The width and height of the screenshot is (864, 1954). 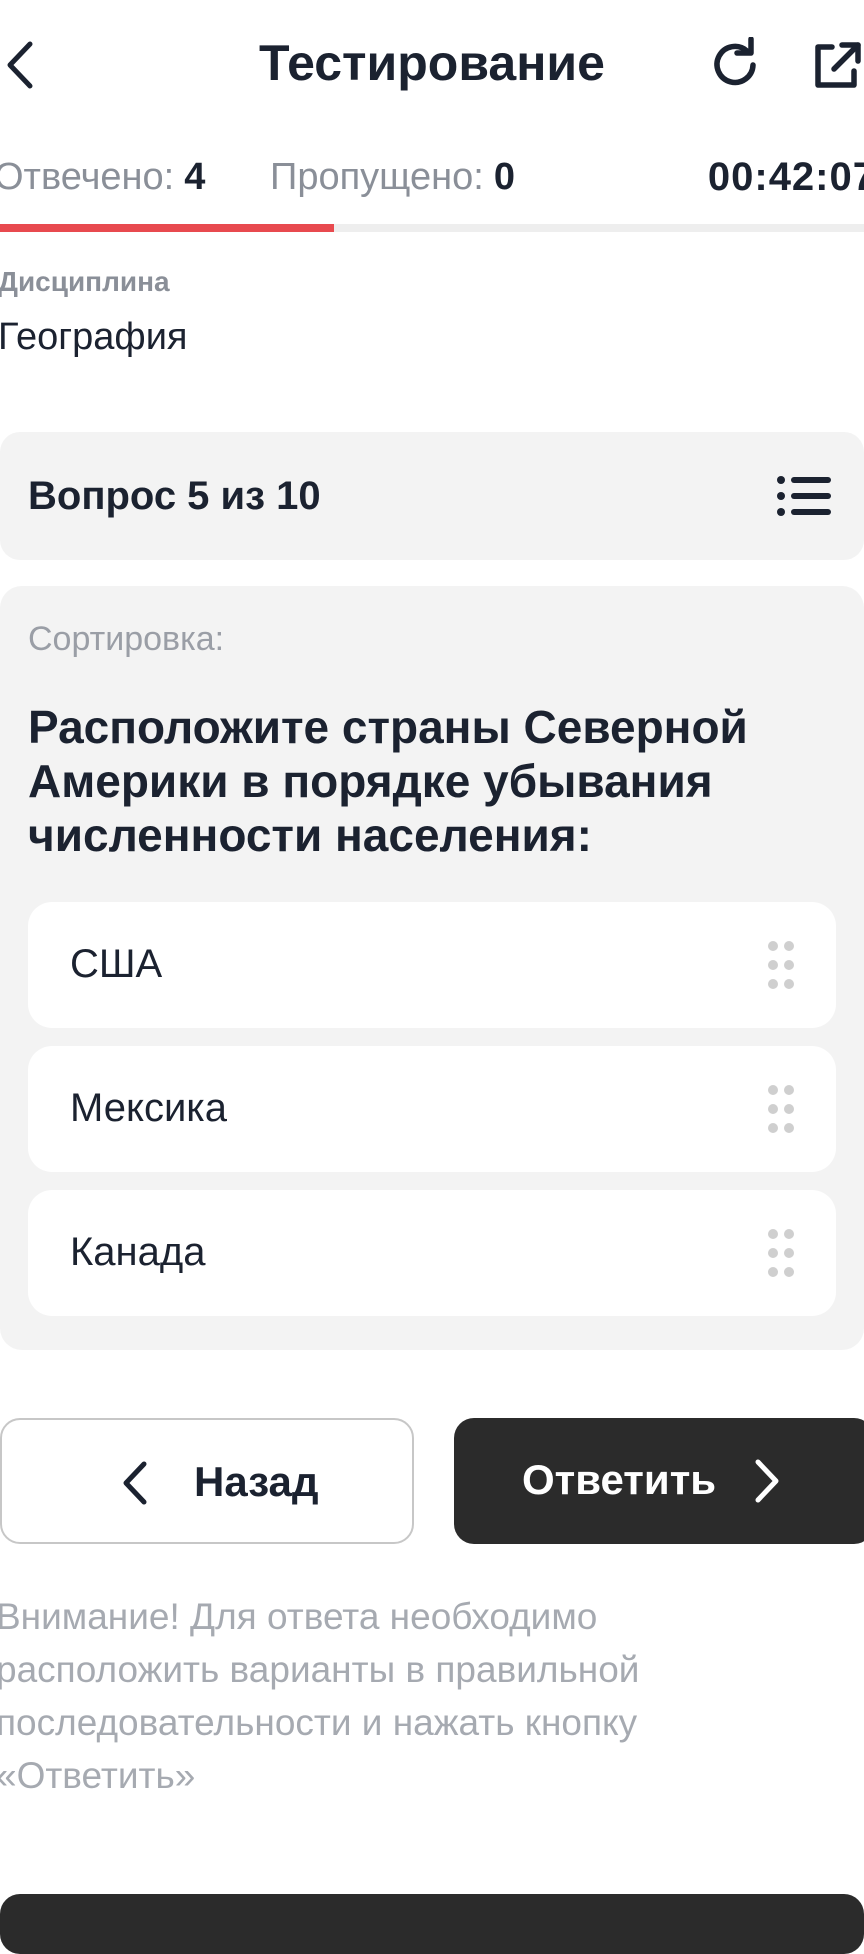 I want to click on refresh-button, so click(x=735, y=65).